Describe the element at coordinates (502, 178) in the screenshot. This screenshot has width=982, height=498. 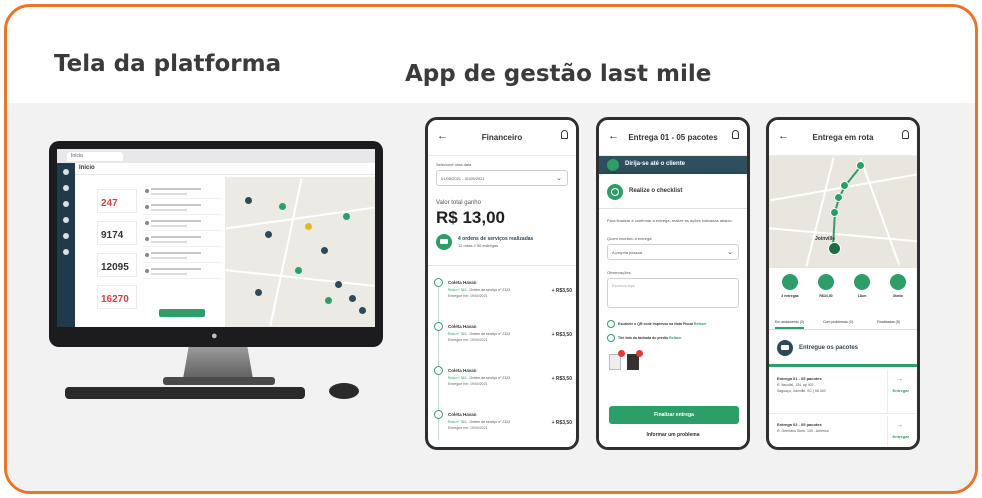
I see `period-select: 01/05/2021 - 31/05/2021 ⌄` at that location.